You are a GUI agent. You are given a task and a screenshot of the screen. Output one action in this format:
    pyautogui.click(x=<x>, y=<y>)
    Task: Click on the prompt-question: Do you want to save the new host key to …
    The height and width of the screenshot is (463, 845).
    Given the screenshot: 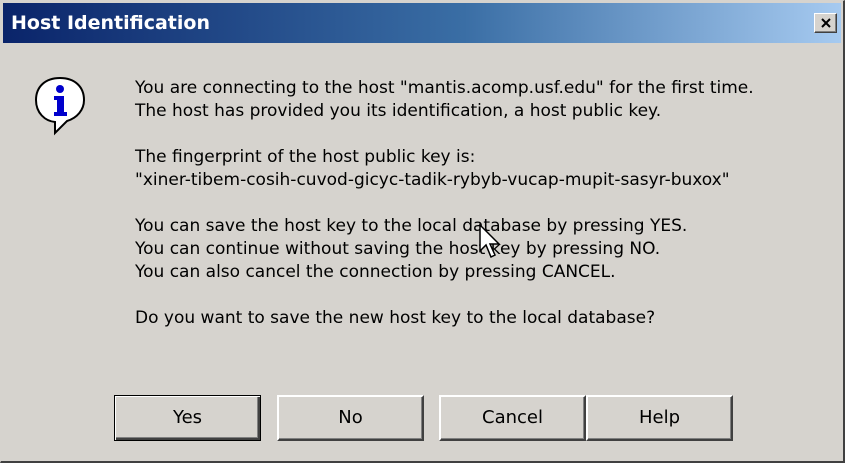 What is the action you would take?
    pyautogui.click(x=395, y=318)
    